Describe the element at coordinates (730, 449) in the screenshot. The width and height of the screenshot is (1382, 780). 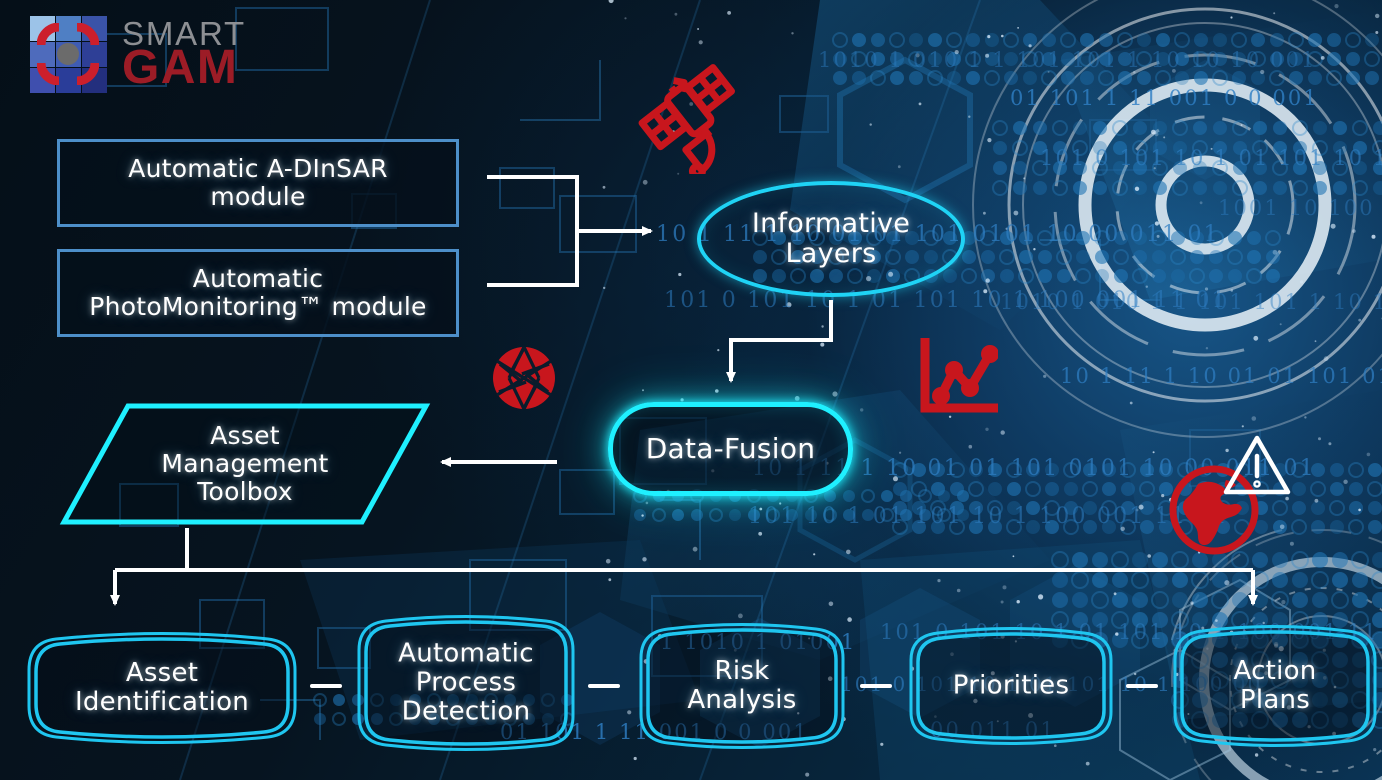
I see `node-label: Data-Fusion` at that location.